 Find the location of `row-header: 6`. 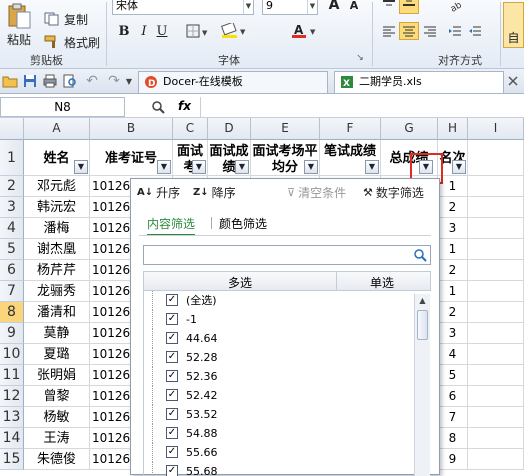

row-header: 6 is located at coordinates (12, 270).